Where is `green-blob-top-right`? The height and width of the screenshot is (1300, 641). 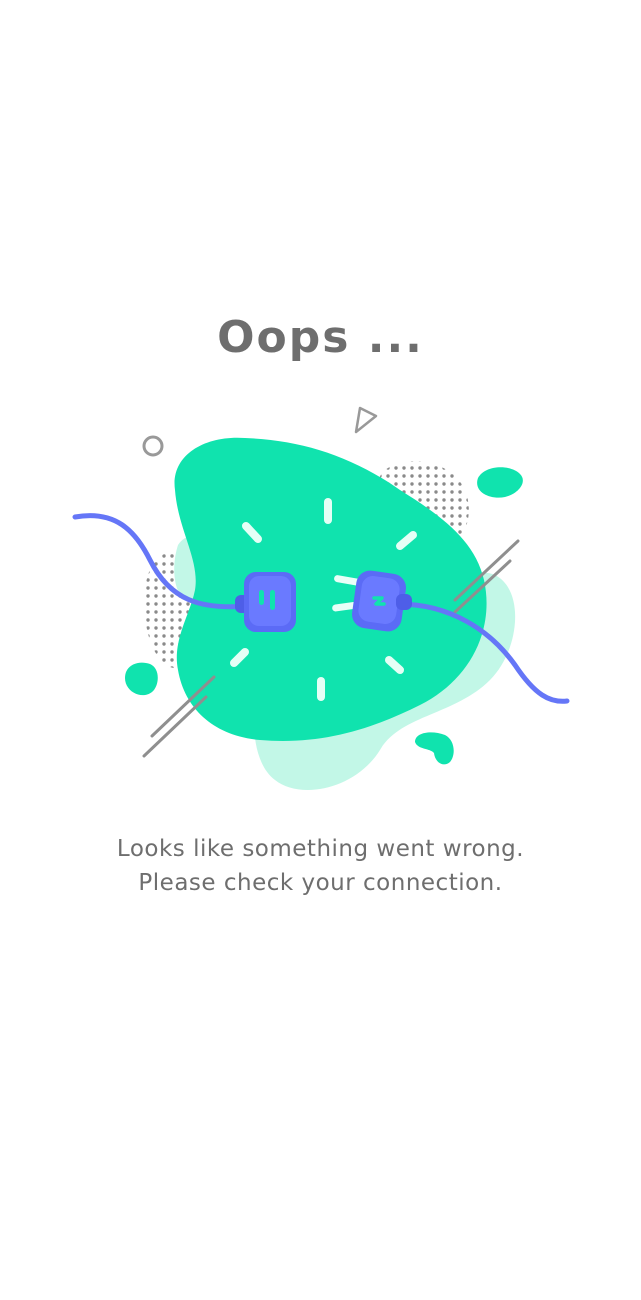 green-blob-top-right is located at coordinates (500, 482).